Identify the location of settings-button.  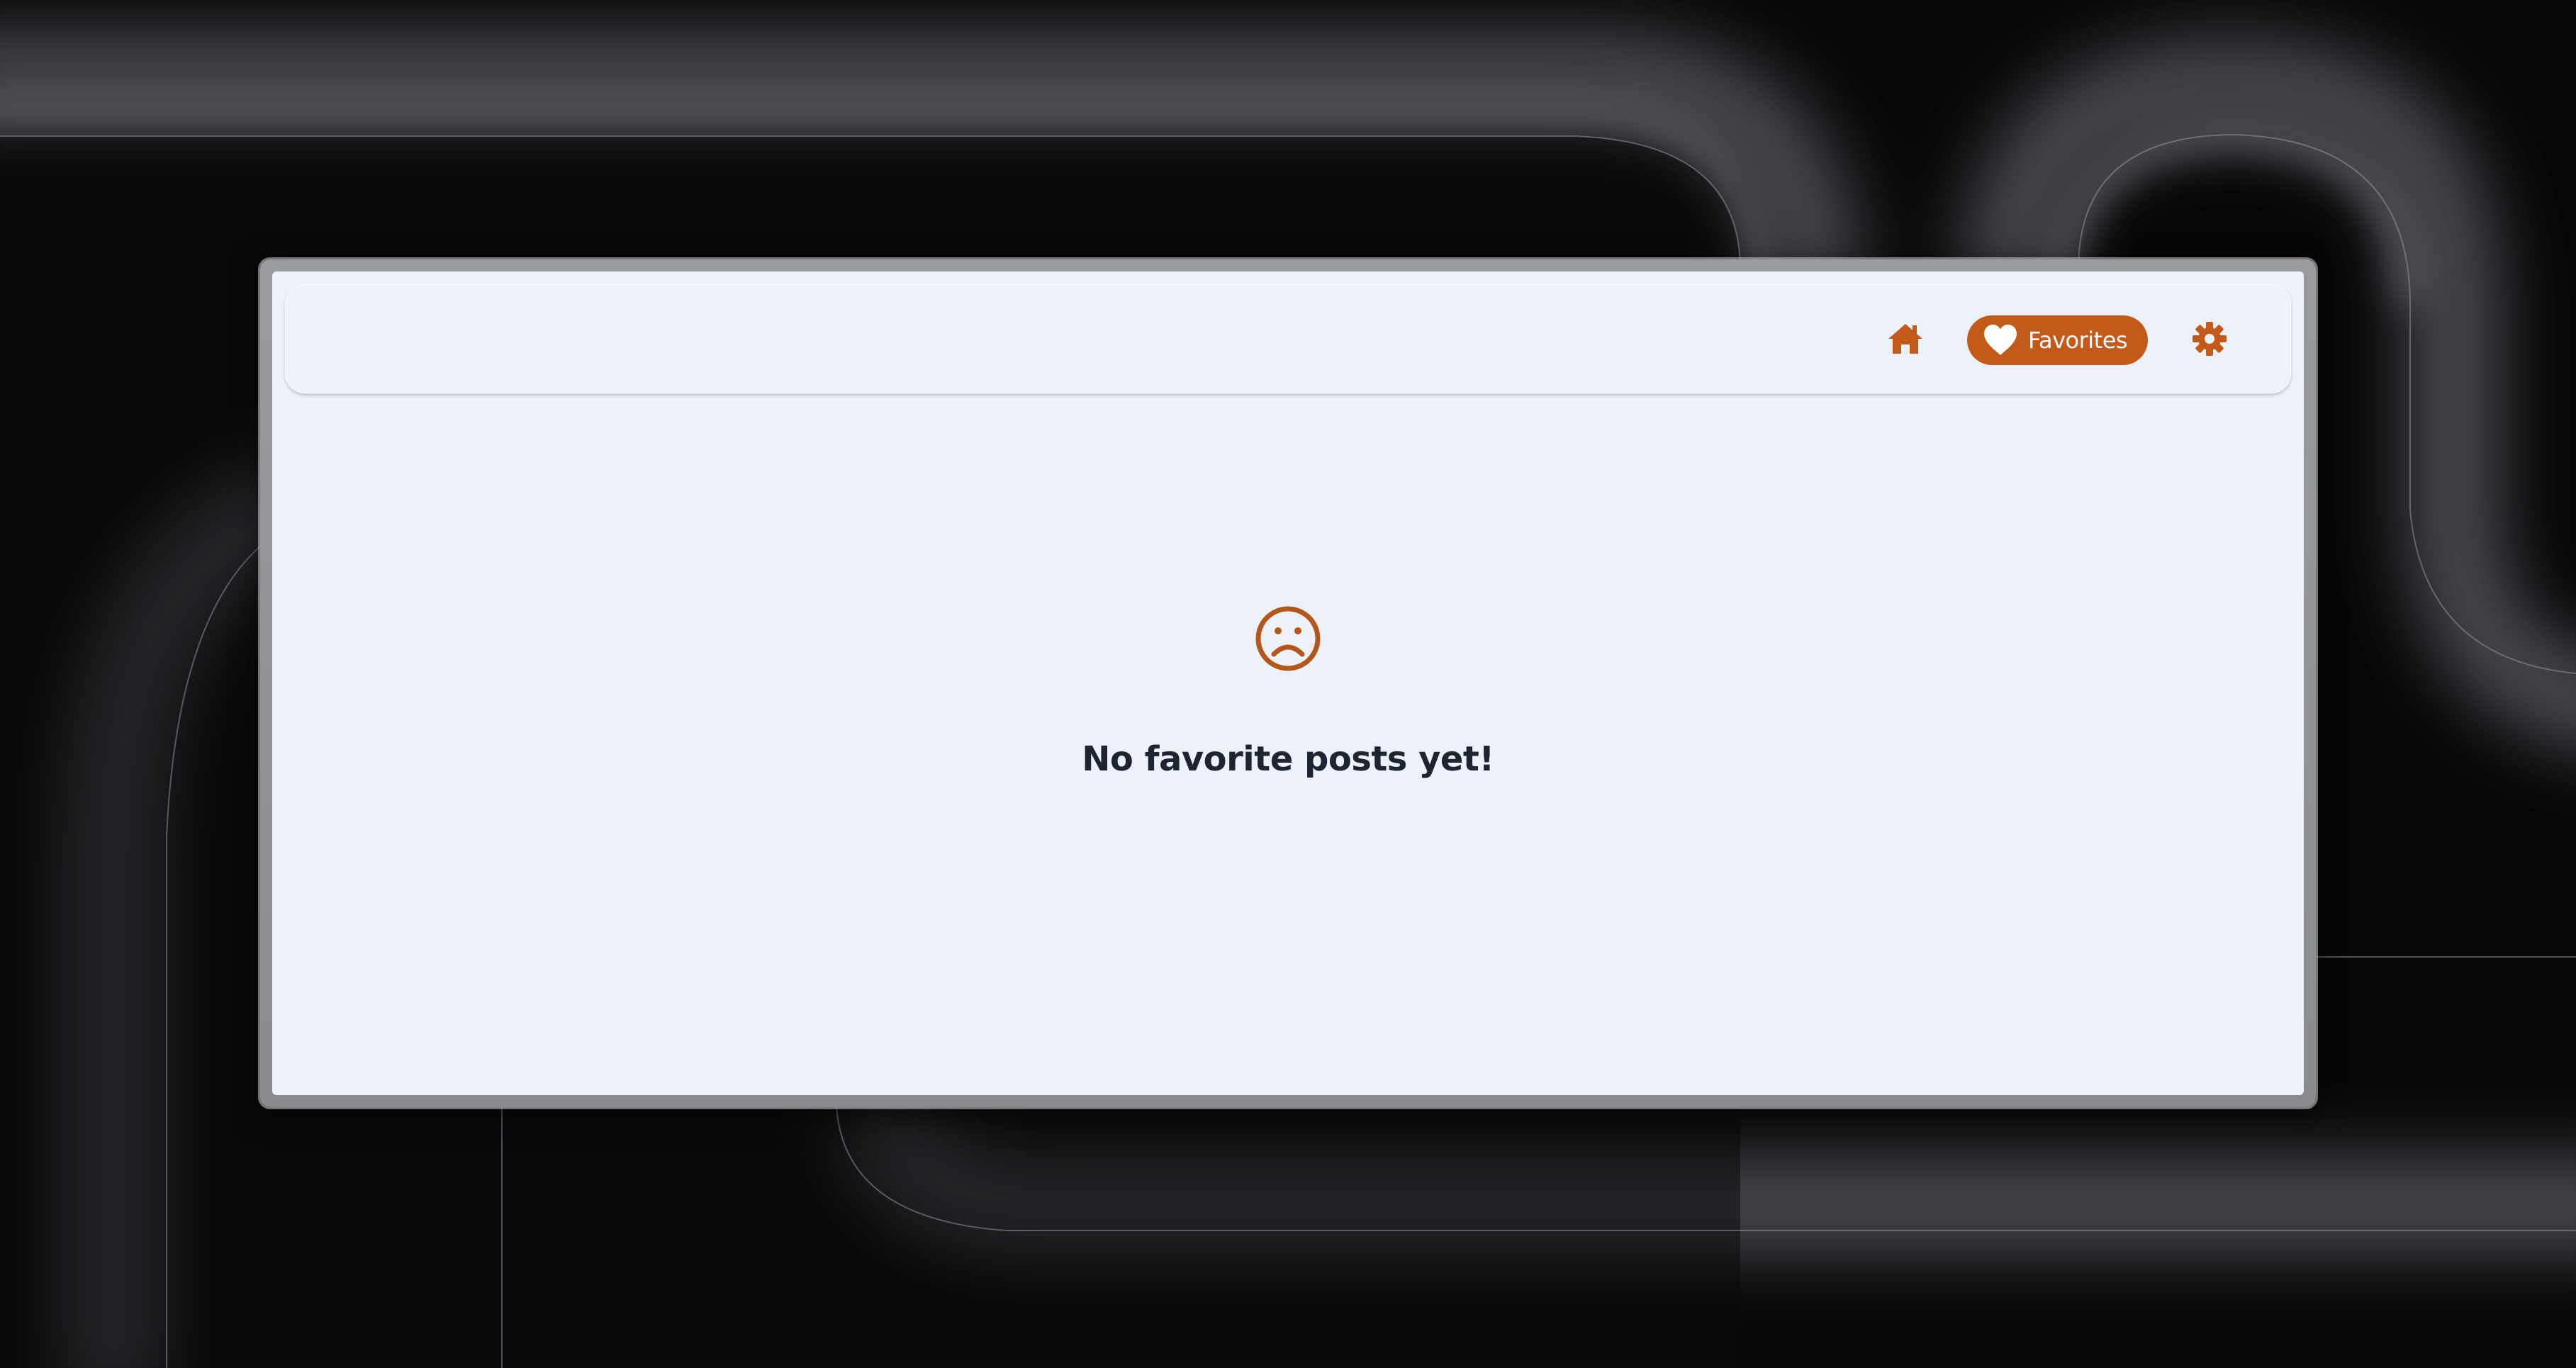
(2210, 338).